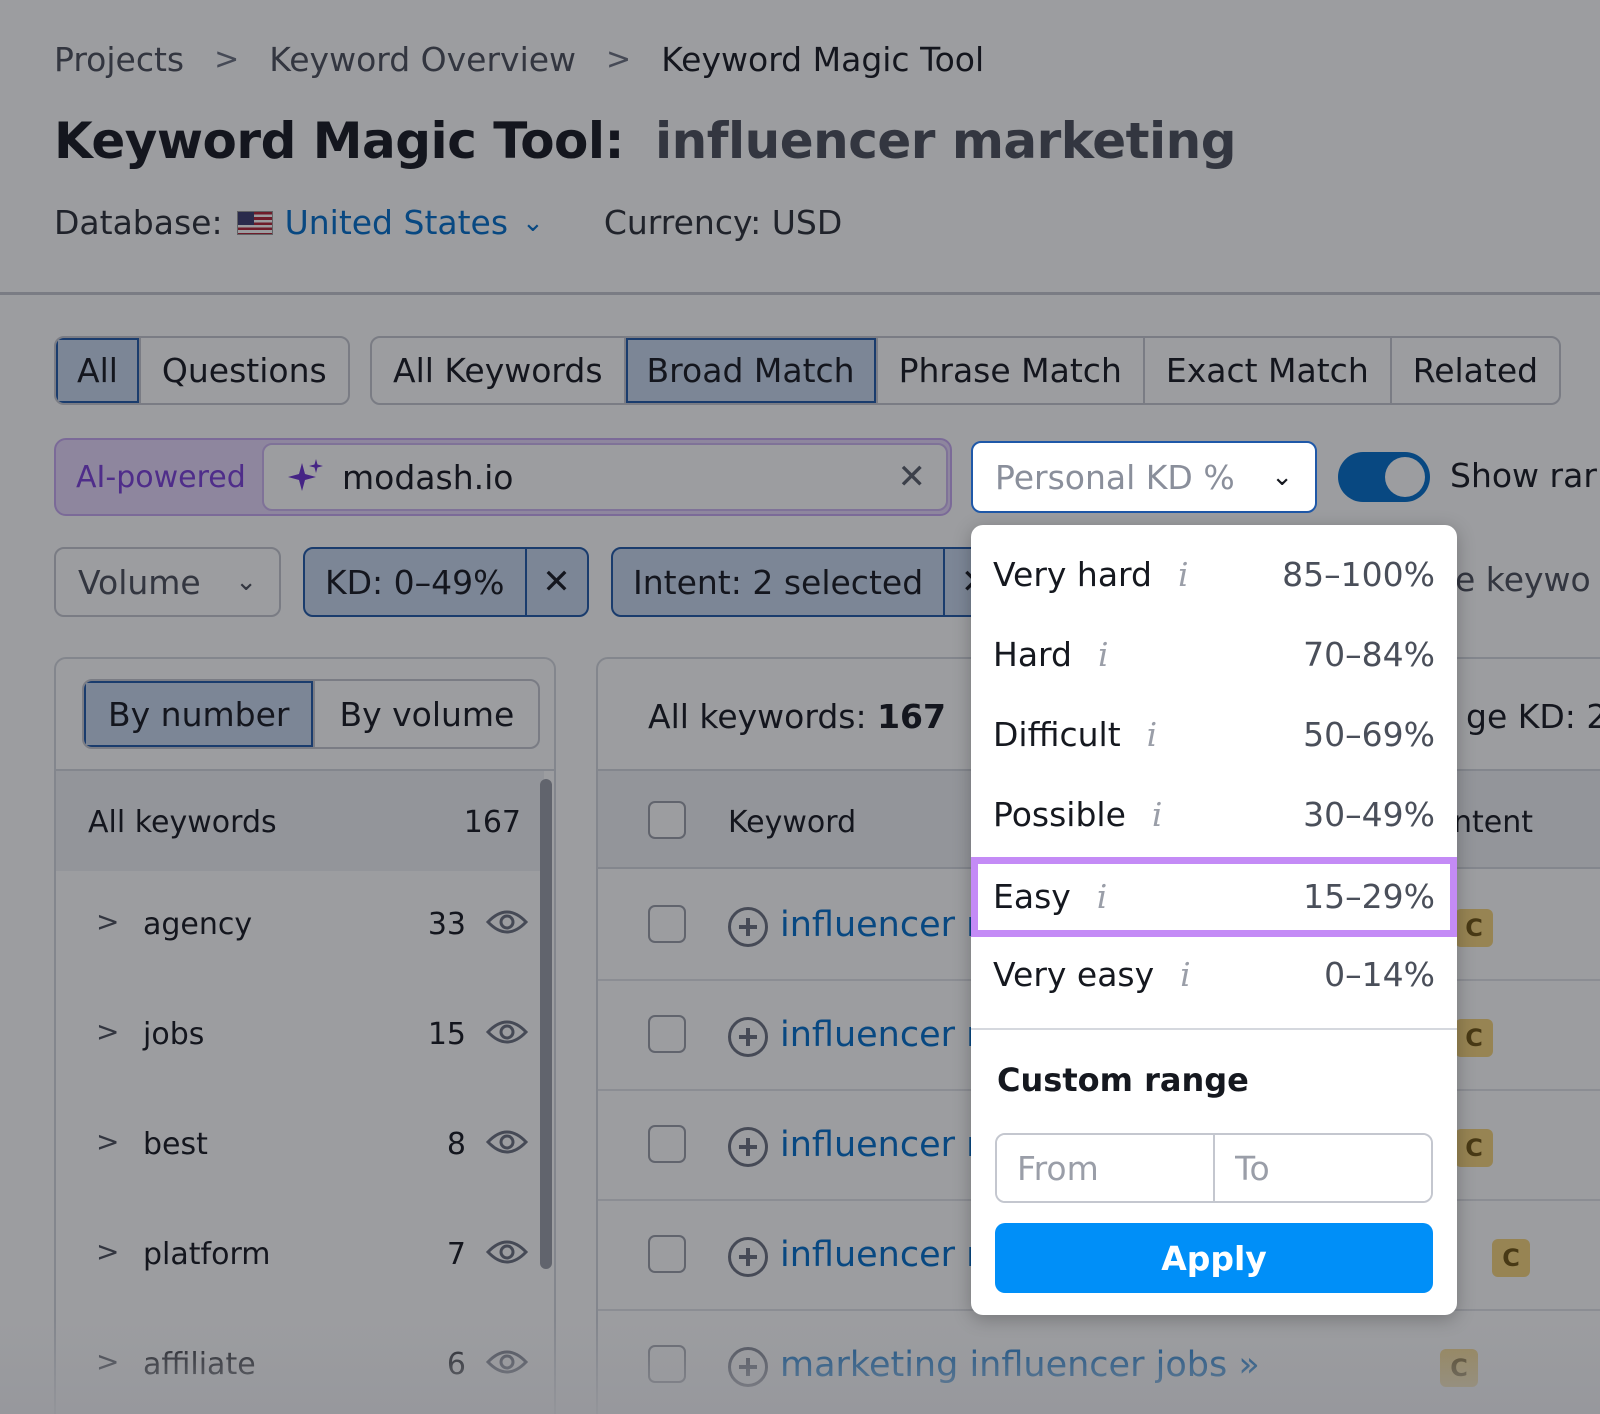 The height and width of the screenshot is (1414, 1600). I want to click on tab-all: All, so click(98, 370).